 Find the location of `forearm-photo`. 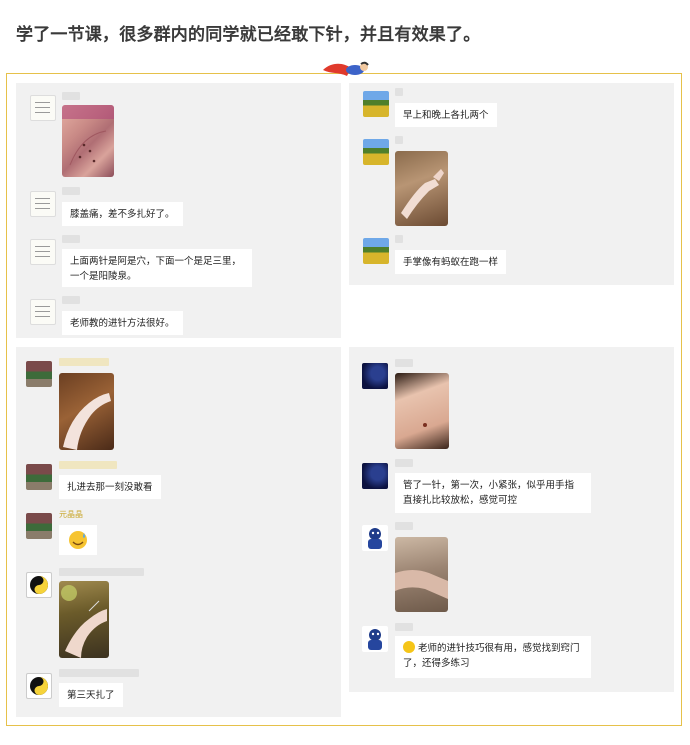

forearm-photo is located at coordinates (421, 574).